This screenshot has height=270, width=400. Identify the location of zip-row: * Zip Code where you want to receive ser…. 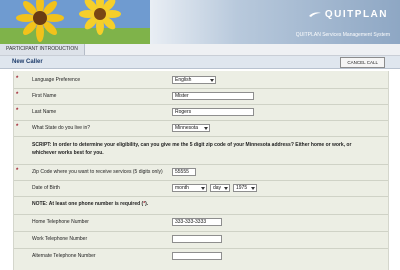
(201, 172).